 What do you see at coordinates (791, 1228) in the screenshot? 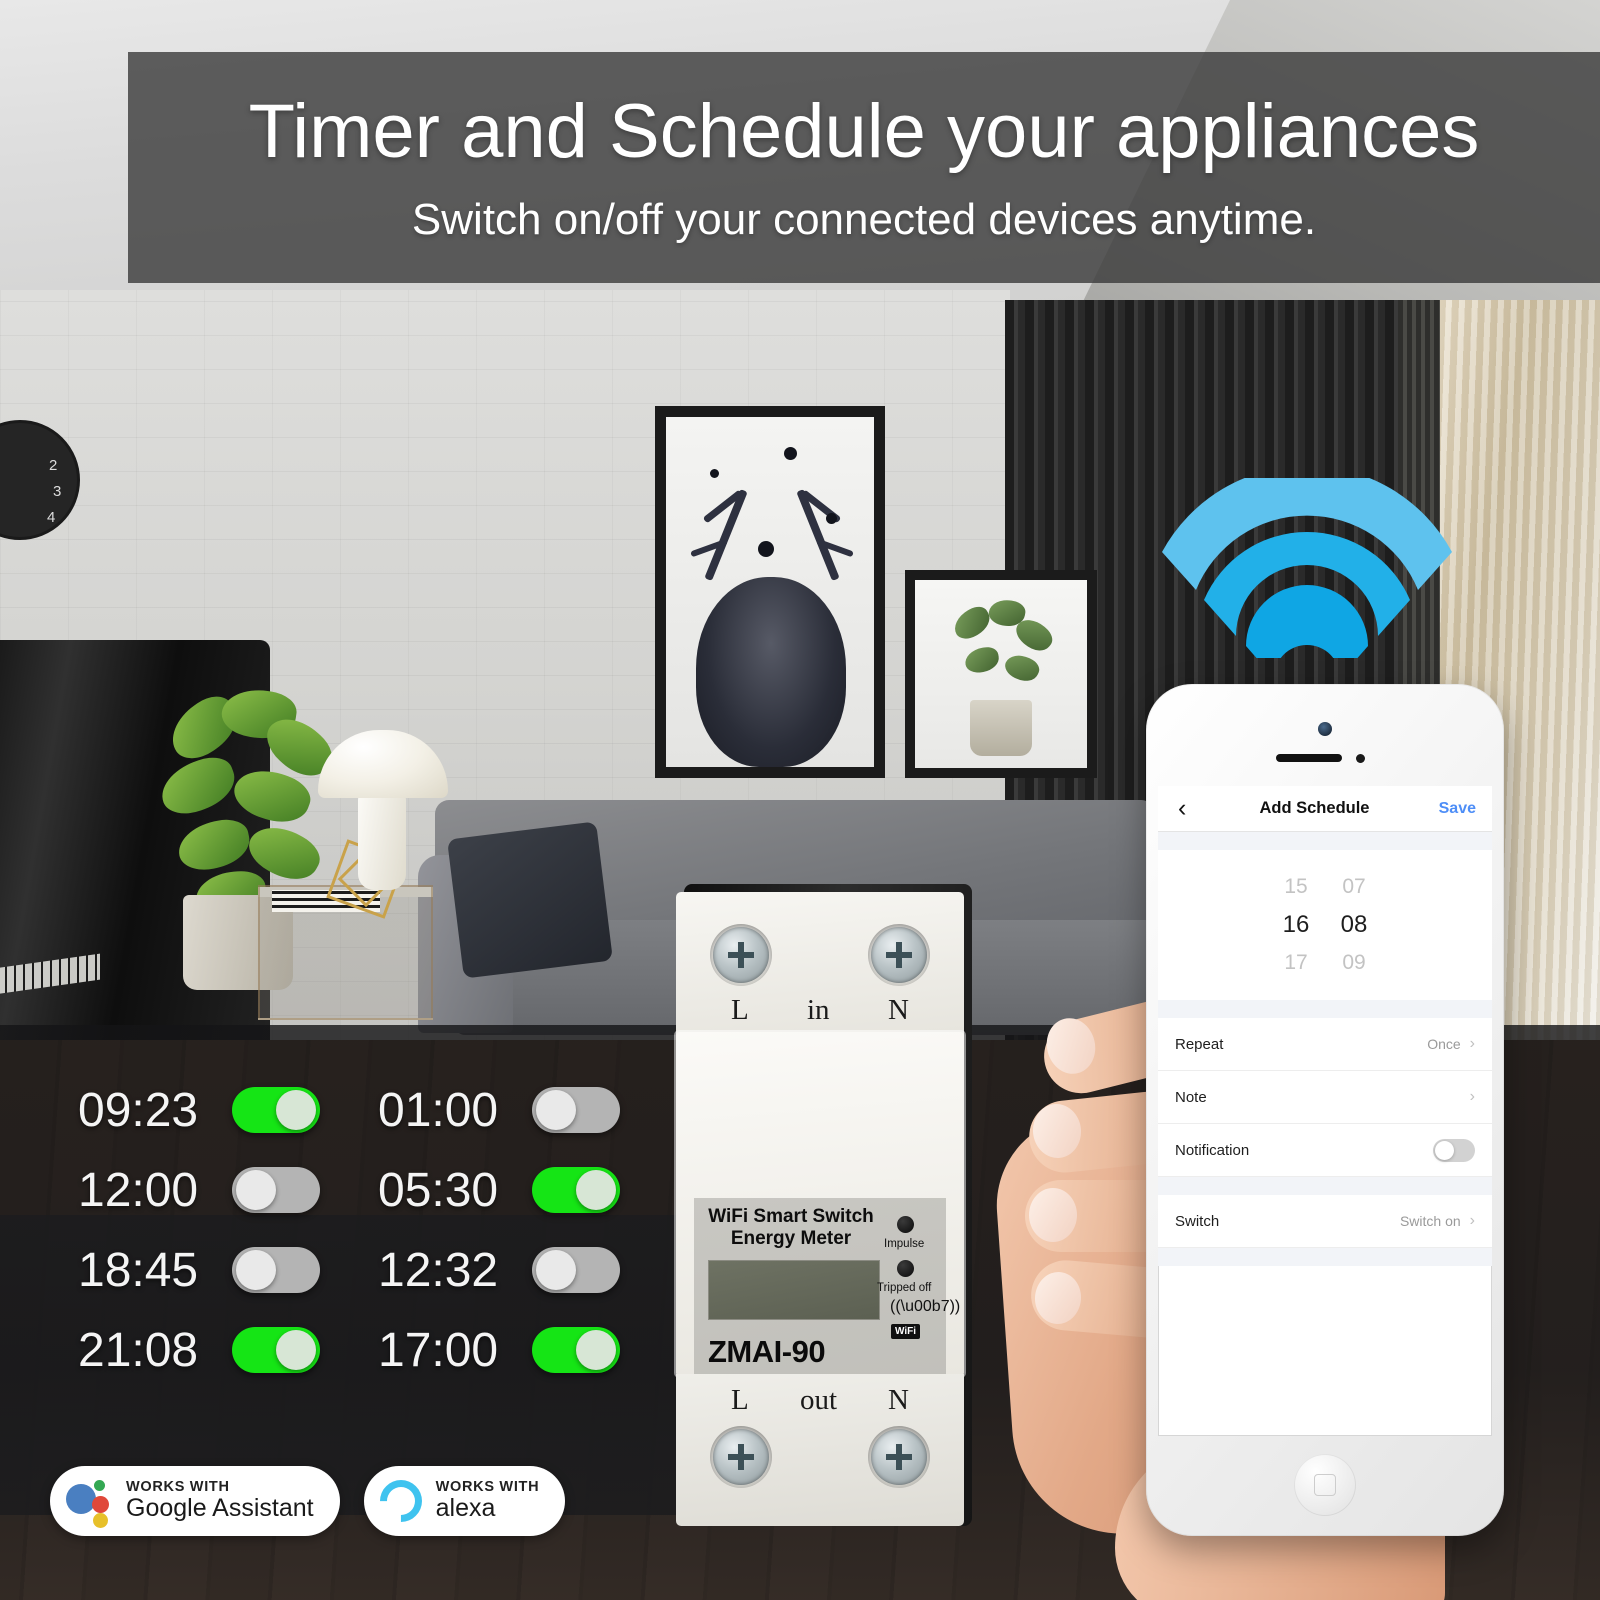
I see `device-title: WiFi Smart Switch Energy Meter` at bounding box center [791, 1228].